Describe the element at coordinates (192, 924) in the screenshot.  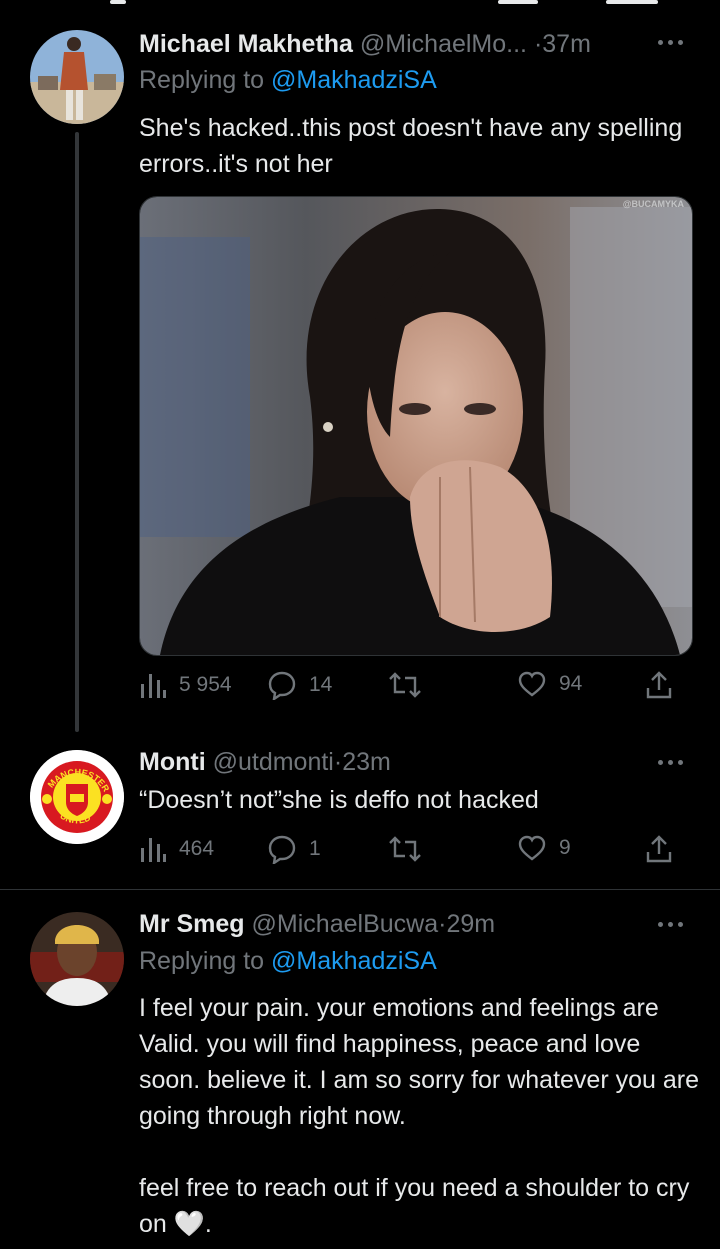
I see `display-name: Mr Smeg` at that location.